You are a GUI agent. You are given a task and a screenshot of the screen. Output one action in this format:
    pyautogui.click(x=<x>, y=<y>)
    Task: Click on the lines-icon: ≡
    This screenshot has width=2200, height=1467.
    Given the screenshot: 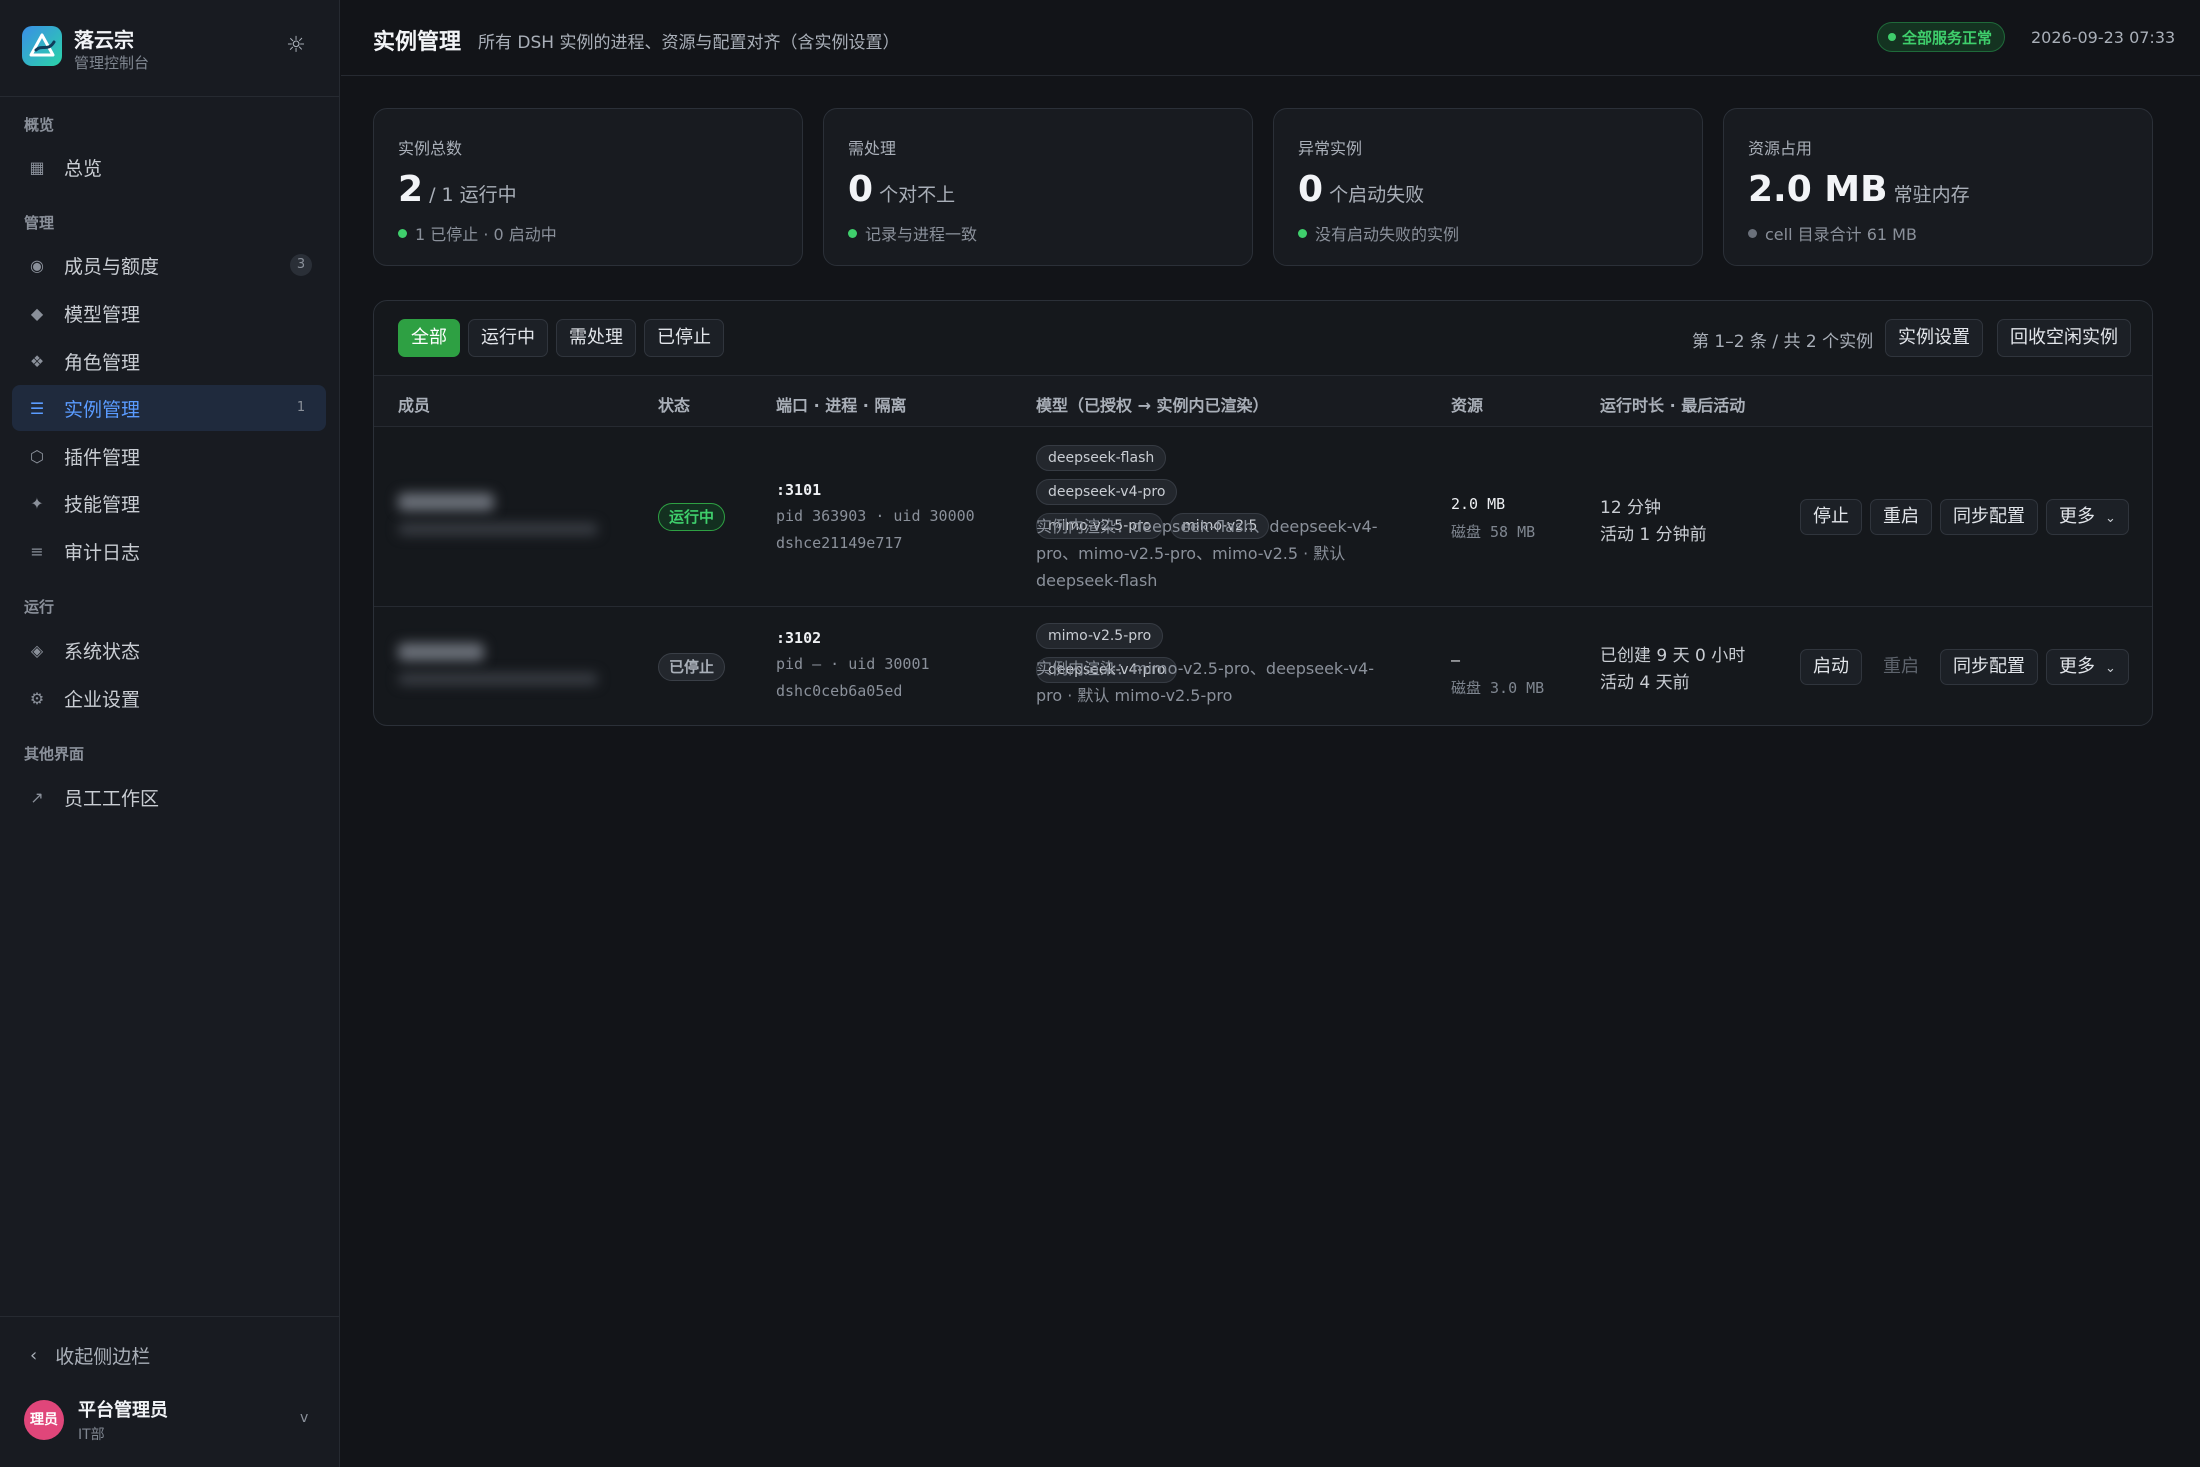 What is the action you would take?
    pyautogui.click(x=37, y=551)
    